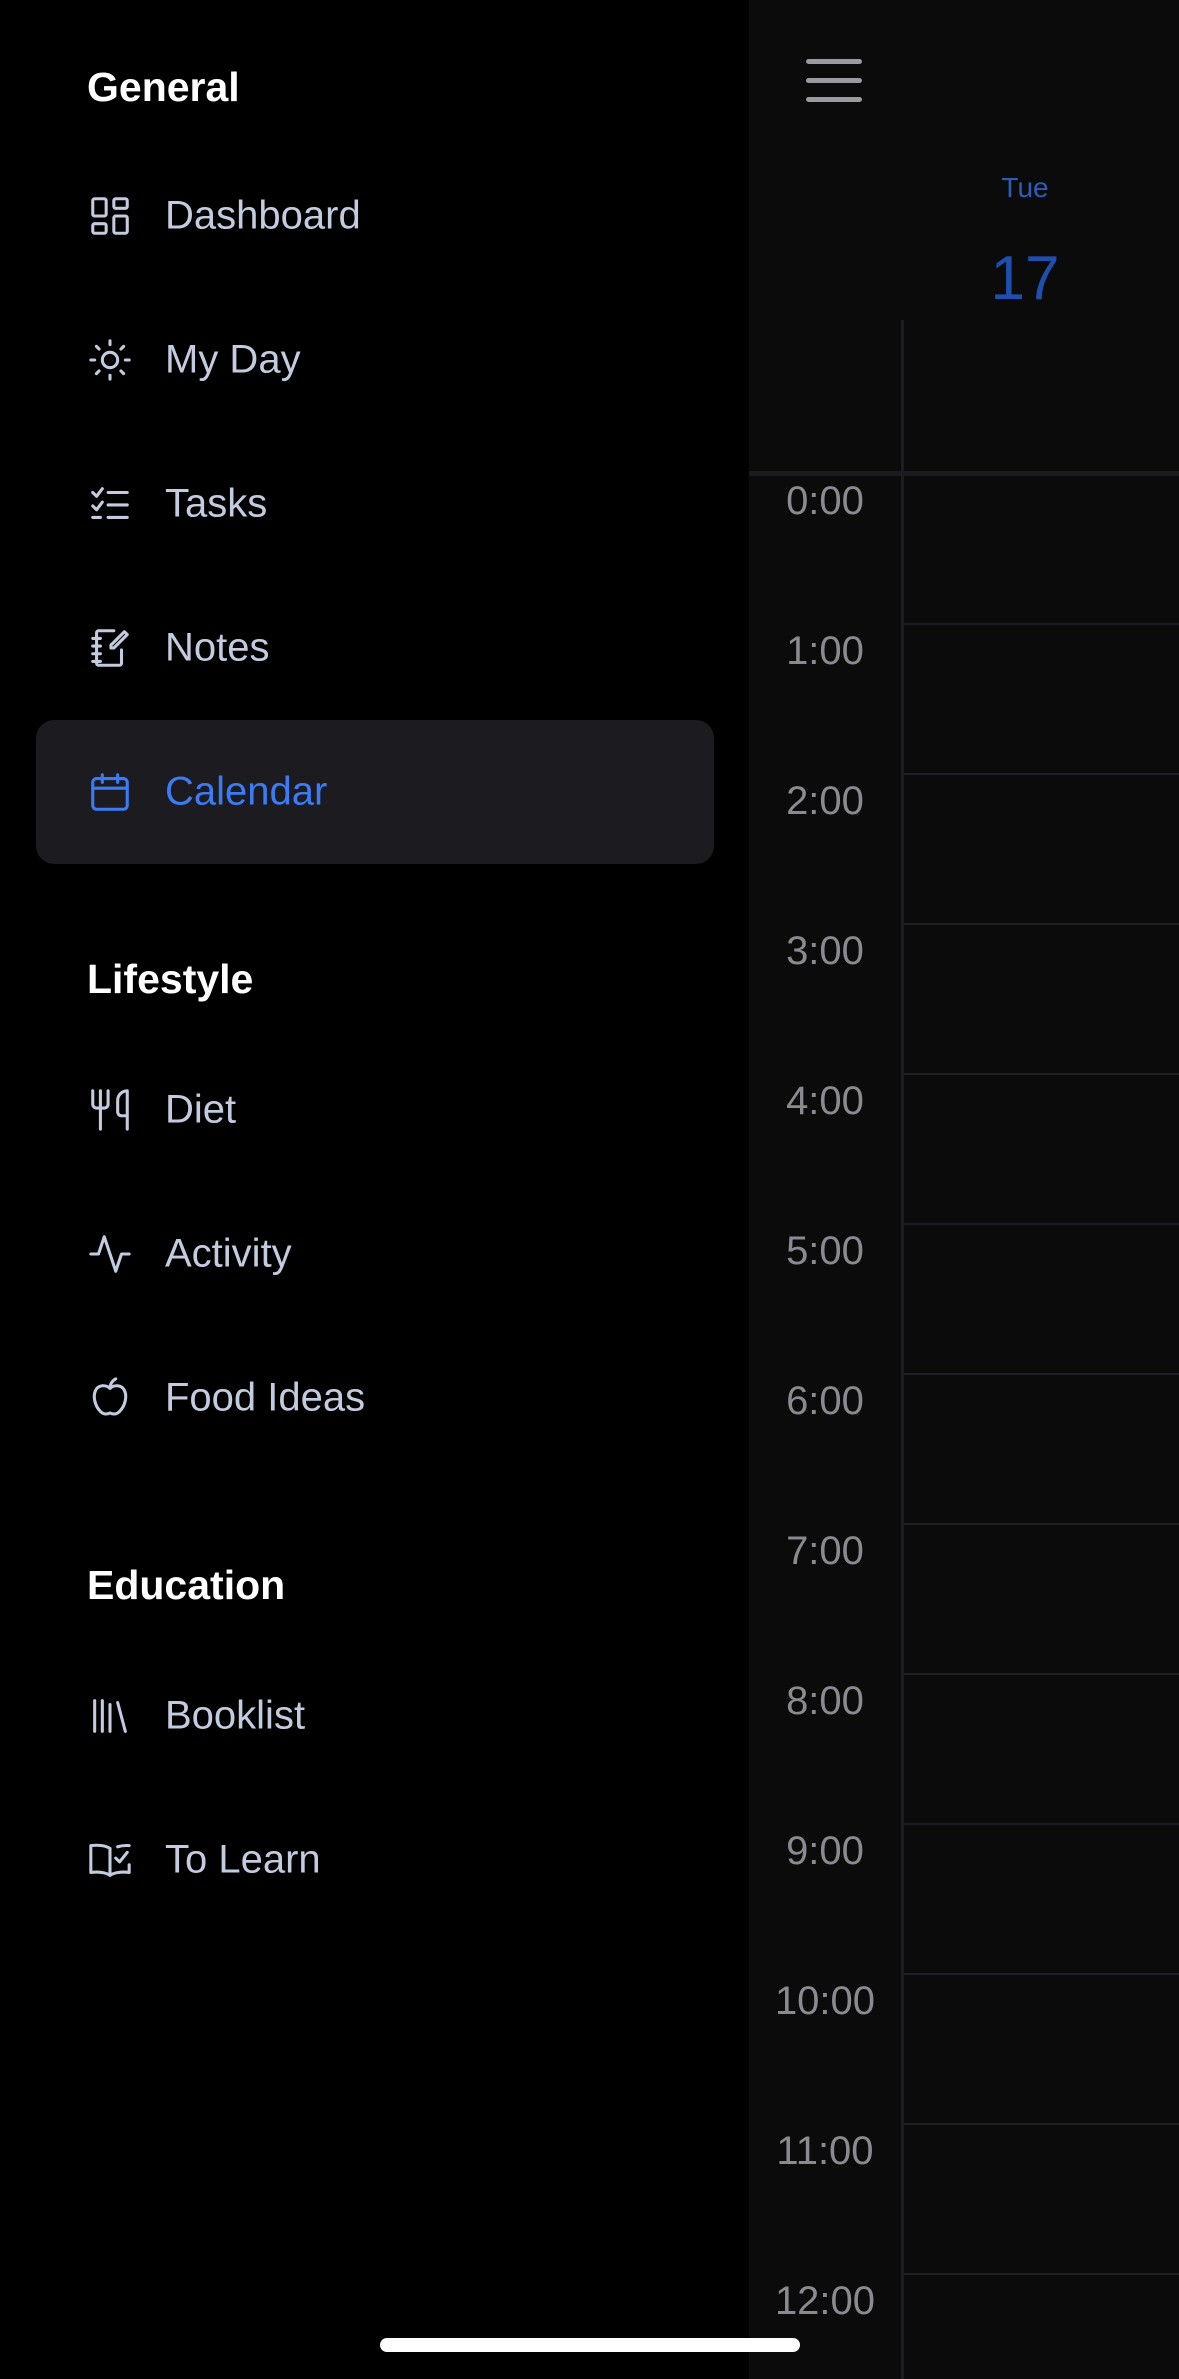 This screenshot has width=1179, height=2379. Describe the element at coordinates (375, 1716) in the screenshot. I see `sidebar-item-booklist: Booklist` at that location.